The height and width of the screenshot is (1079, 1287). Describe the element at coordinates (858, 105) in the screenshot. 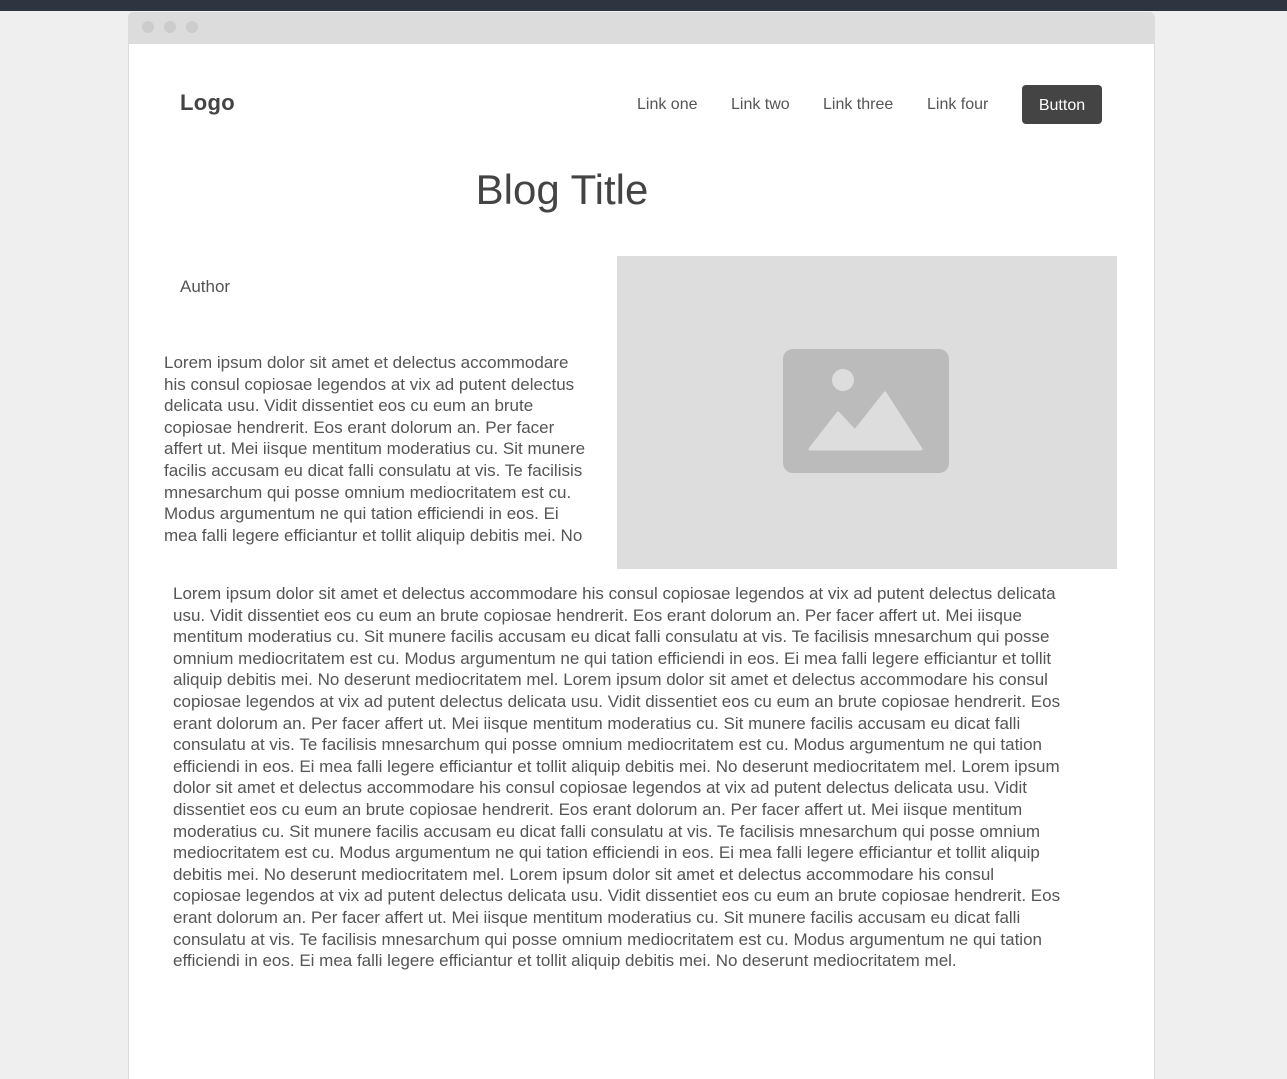

I see `nav-link-three: Link three` at that location.